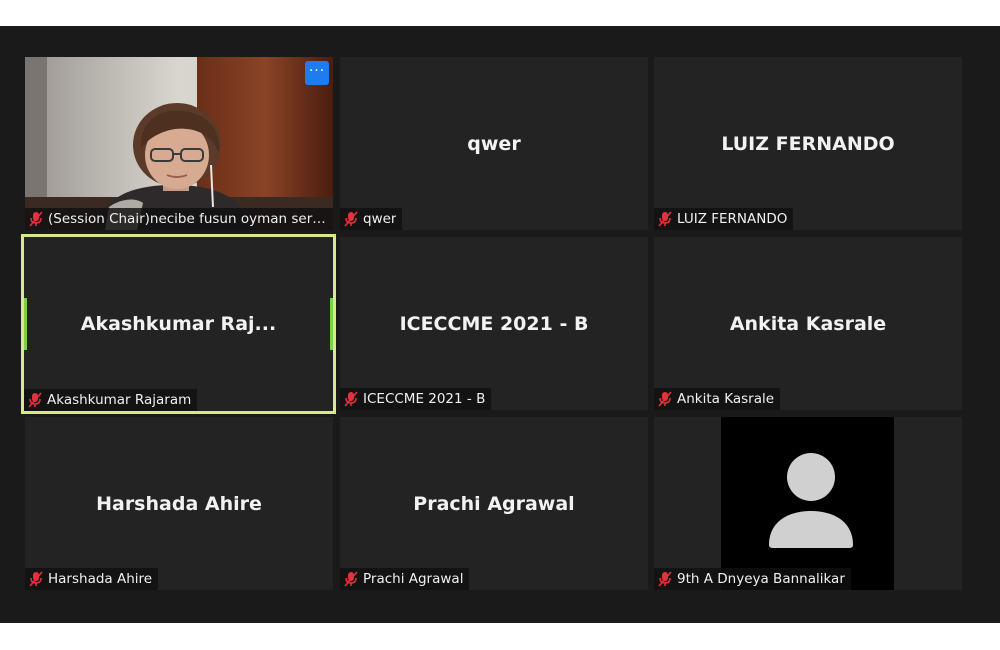  I want to click on participant-display-name: Prachi Agrawal, so click(494, 503).